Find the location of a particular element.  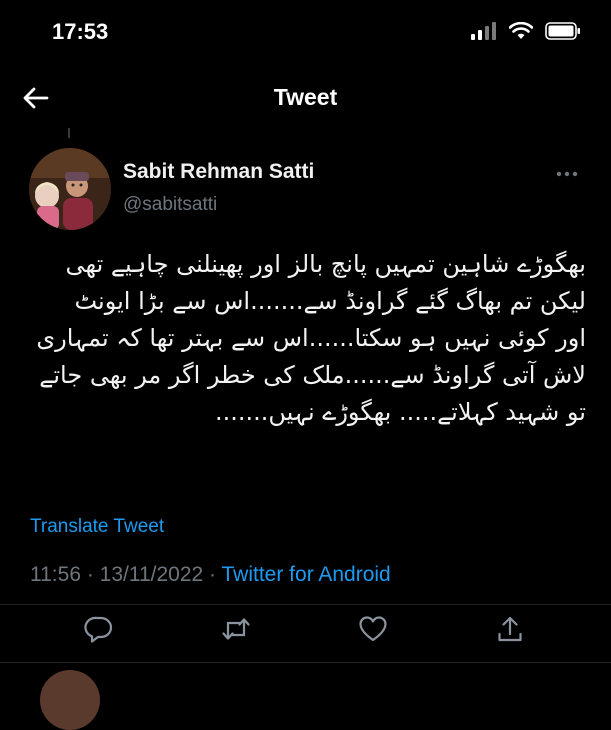

page-title: Tweet is located at coordinates (305, 97).